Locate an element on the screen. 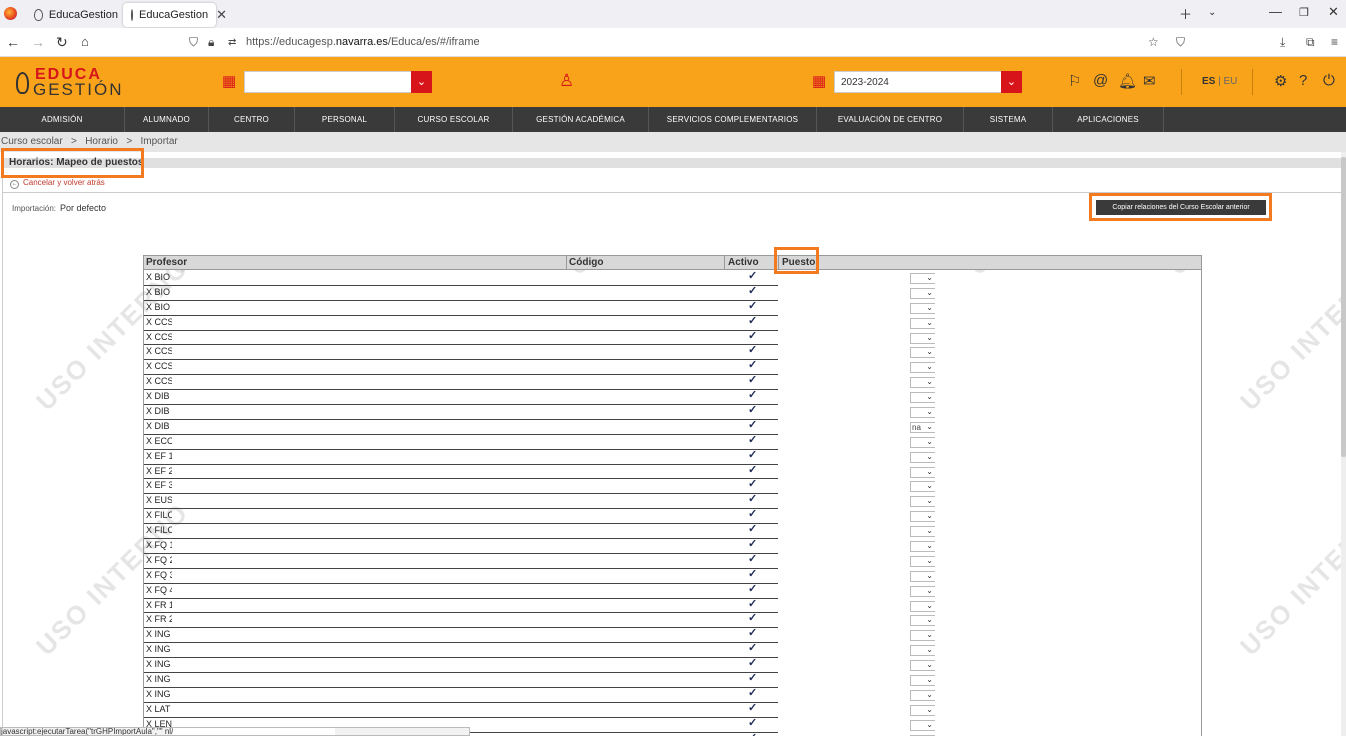 The image size is (1346, 736). shield-icon: ⛉ is located at coordinates (193, 42).